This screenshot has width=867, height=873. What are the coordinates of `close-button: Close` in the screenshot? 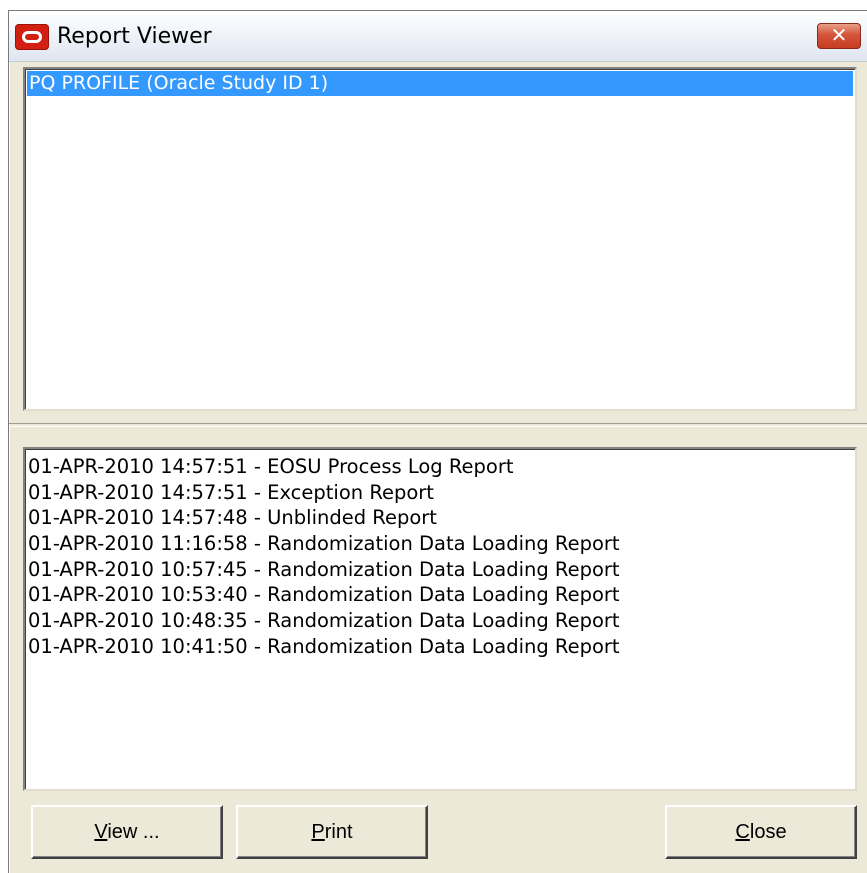 It's located at (761, 832).